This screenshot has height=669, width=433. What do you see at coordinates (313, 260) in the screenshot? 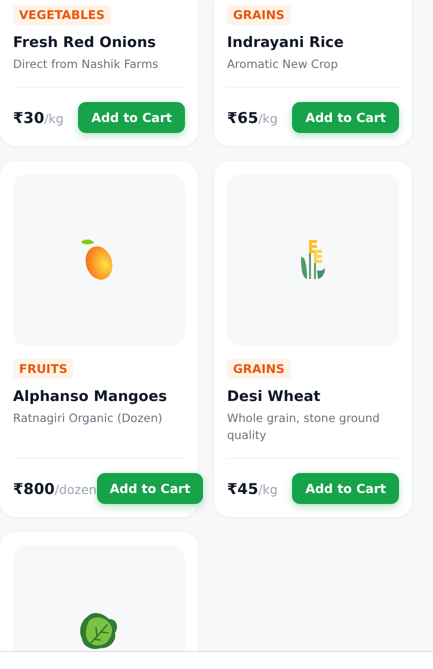
I see `wheat-icon` at bounding box center [313, 260].